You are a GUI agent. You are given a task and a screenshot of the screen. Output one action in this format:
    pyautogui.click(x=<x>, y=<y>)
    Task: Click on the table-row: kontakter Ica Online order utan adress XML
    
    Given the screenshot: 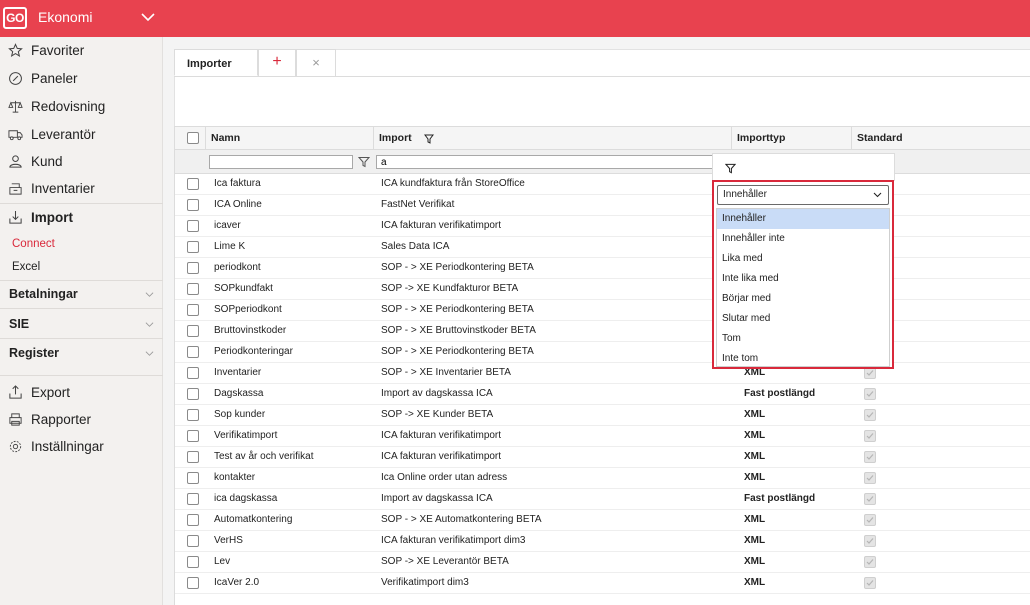 What is the action you would take?
    pyautogui.click(x=602, y=478)
    